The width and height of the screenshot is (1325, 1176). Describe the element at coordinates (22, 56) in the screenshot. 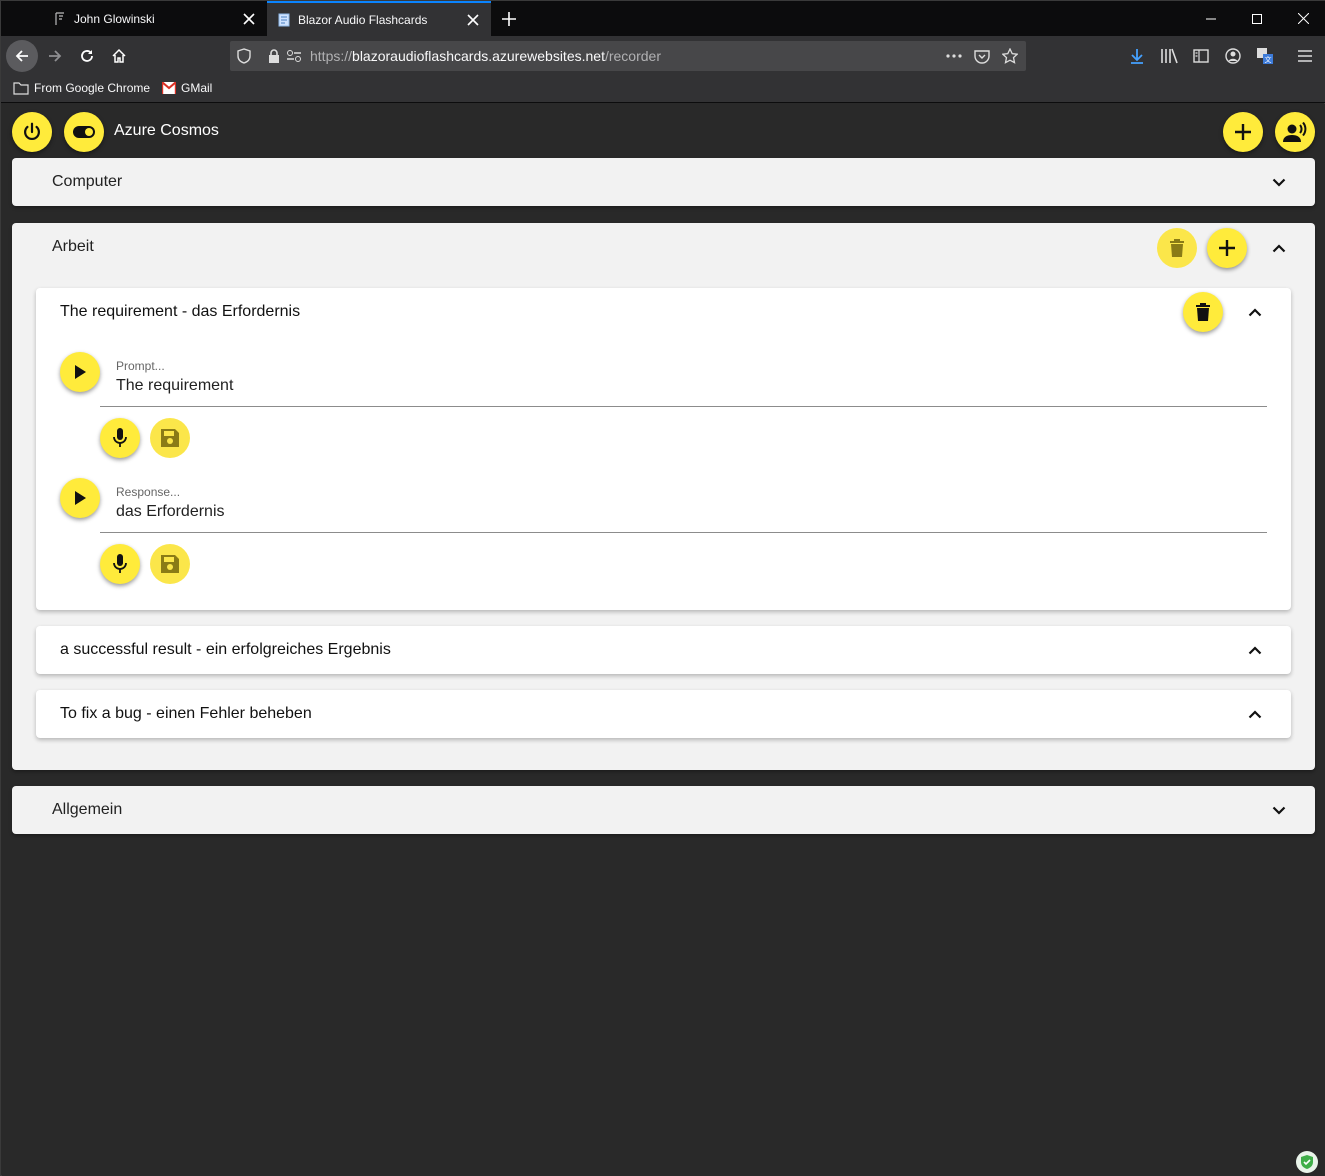

I see `back-arrow-icon` at that location.